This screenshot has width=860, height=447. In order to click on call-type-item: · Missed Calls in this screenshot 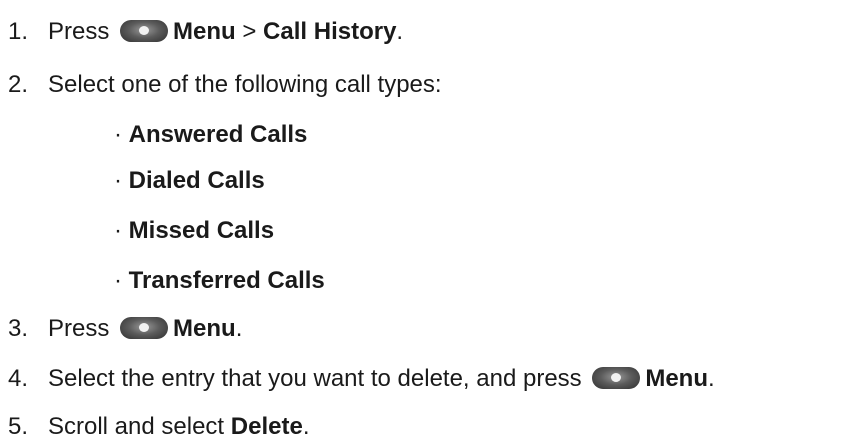, I will do `click(194, 231)`.